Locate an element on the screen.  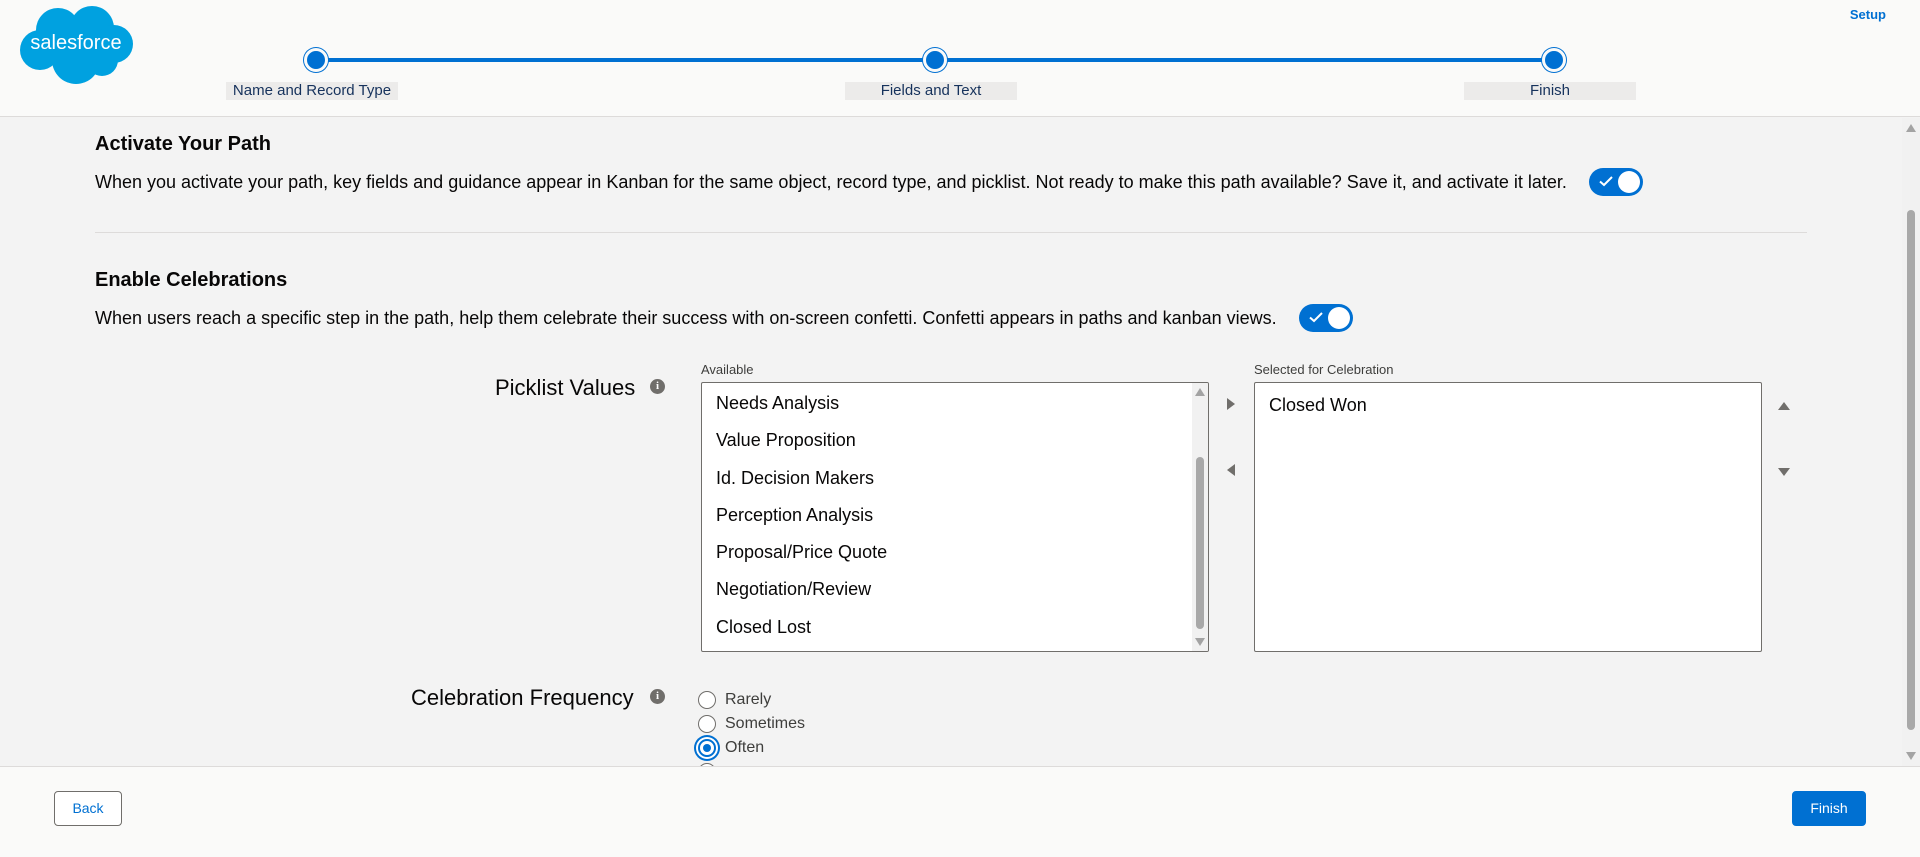
radio-label: Sometimes is located at coordinates (765, 723).